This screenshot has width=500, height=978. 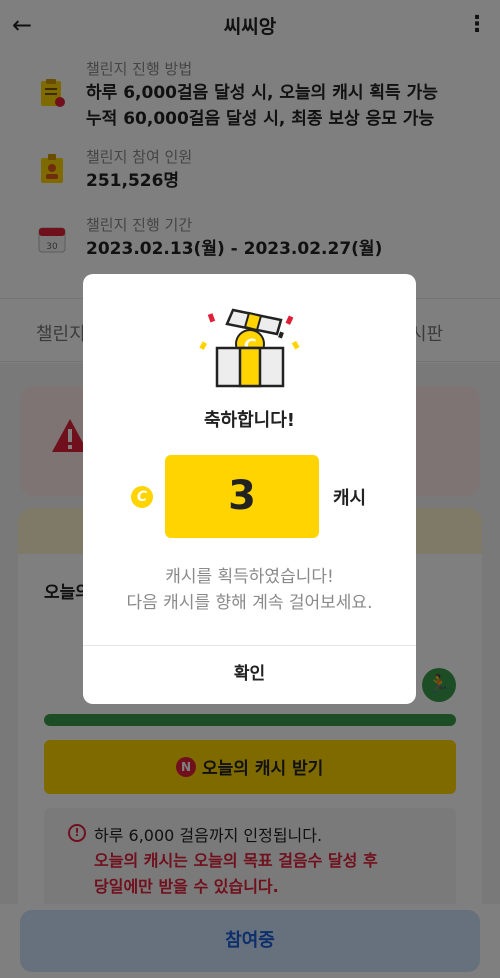 I want to click on reward-unit: 캐시, so click(x=350, y=498).